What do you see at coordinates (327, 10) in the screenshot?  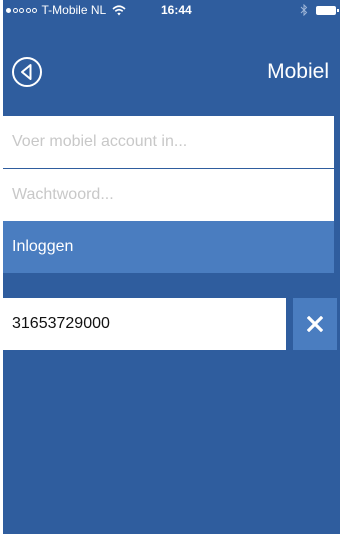 I see `battery-icon` at bounding box center [327, 10].